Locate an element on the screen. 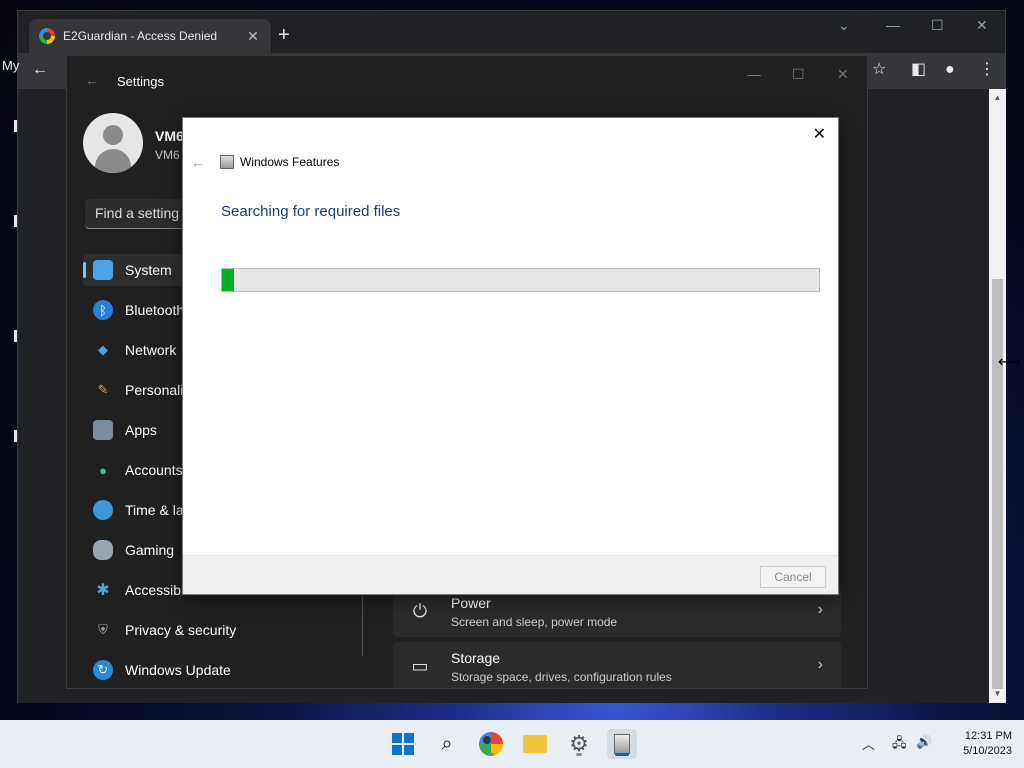 The width and height of the screenshot is (1024, 768). maximize-icon: ☐ is located at coordinates (937, 25).